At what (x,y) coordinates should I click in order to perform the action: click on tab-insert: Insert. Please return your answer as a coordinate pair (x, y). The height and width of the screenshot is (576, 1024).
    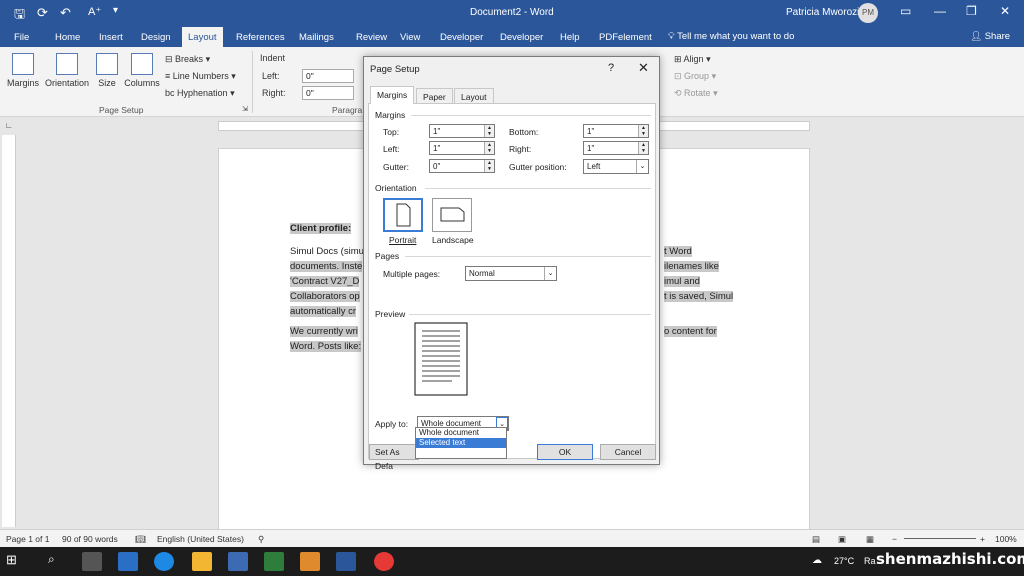
    Looking at the image, I should click on (111, 37).